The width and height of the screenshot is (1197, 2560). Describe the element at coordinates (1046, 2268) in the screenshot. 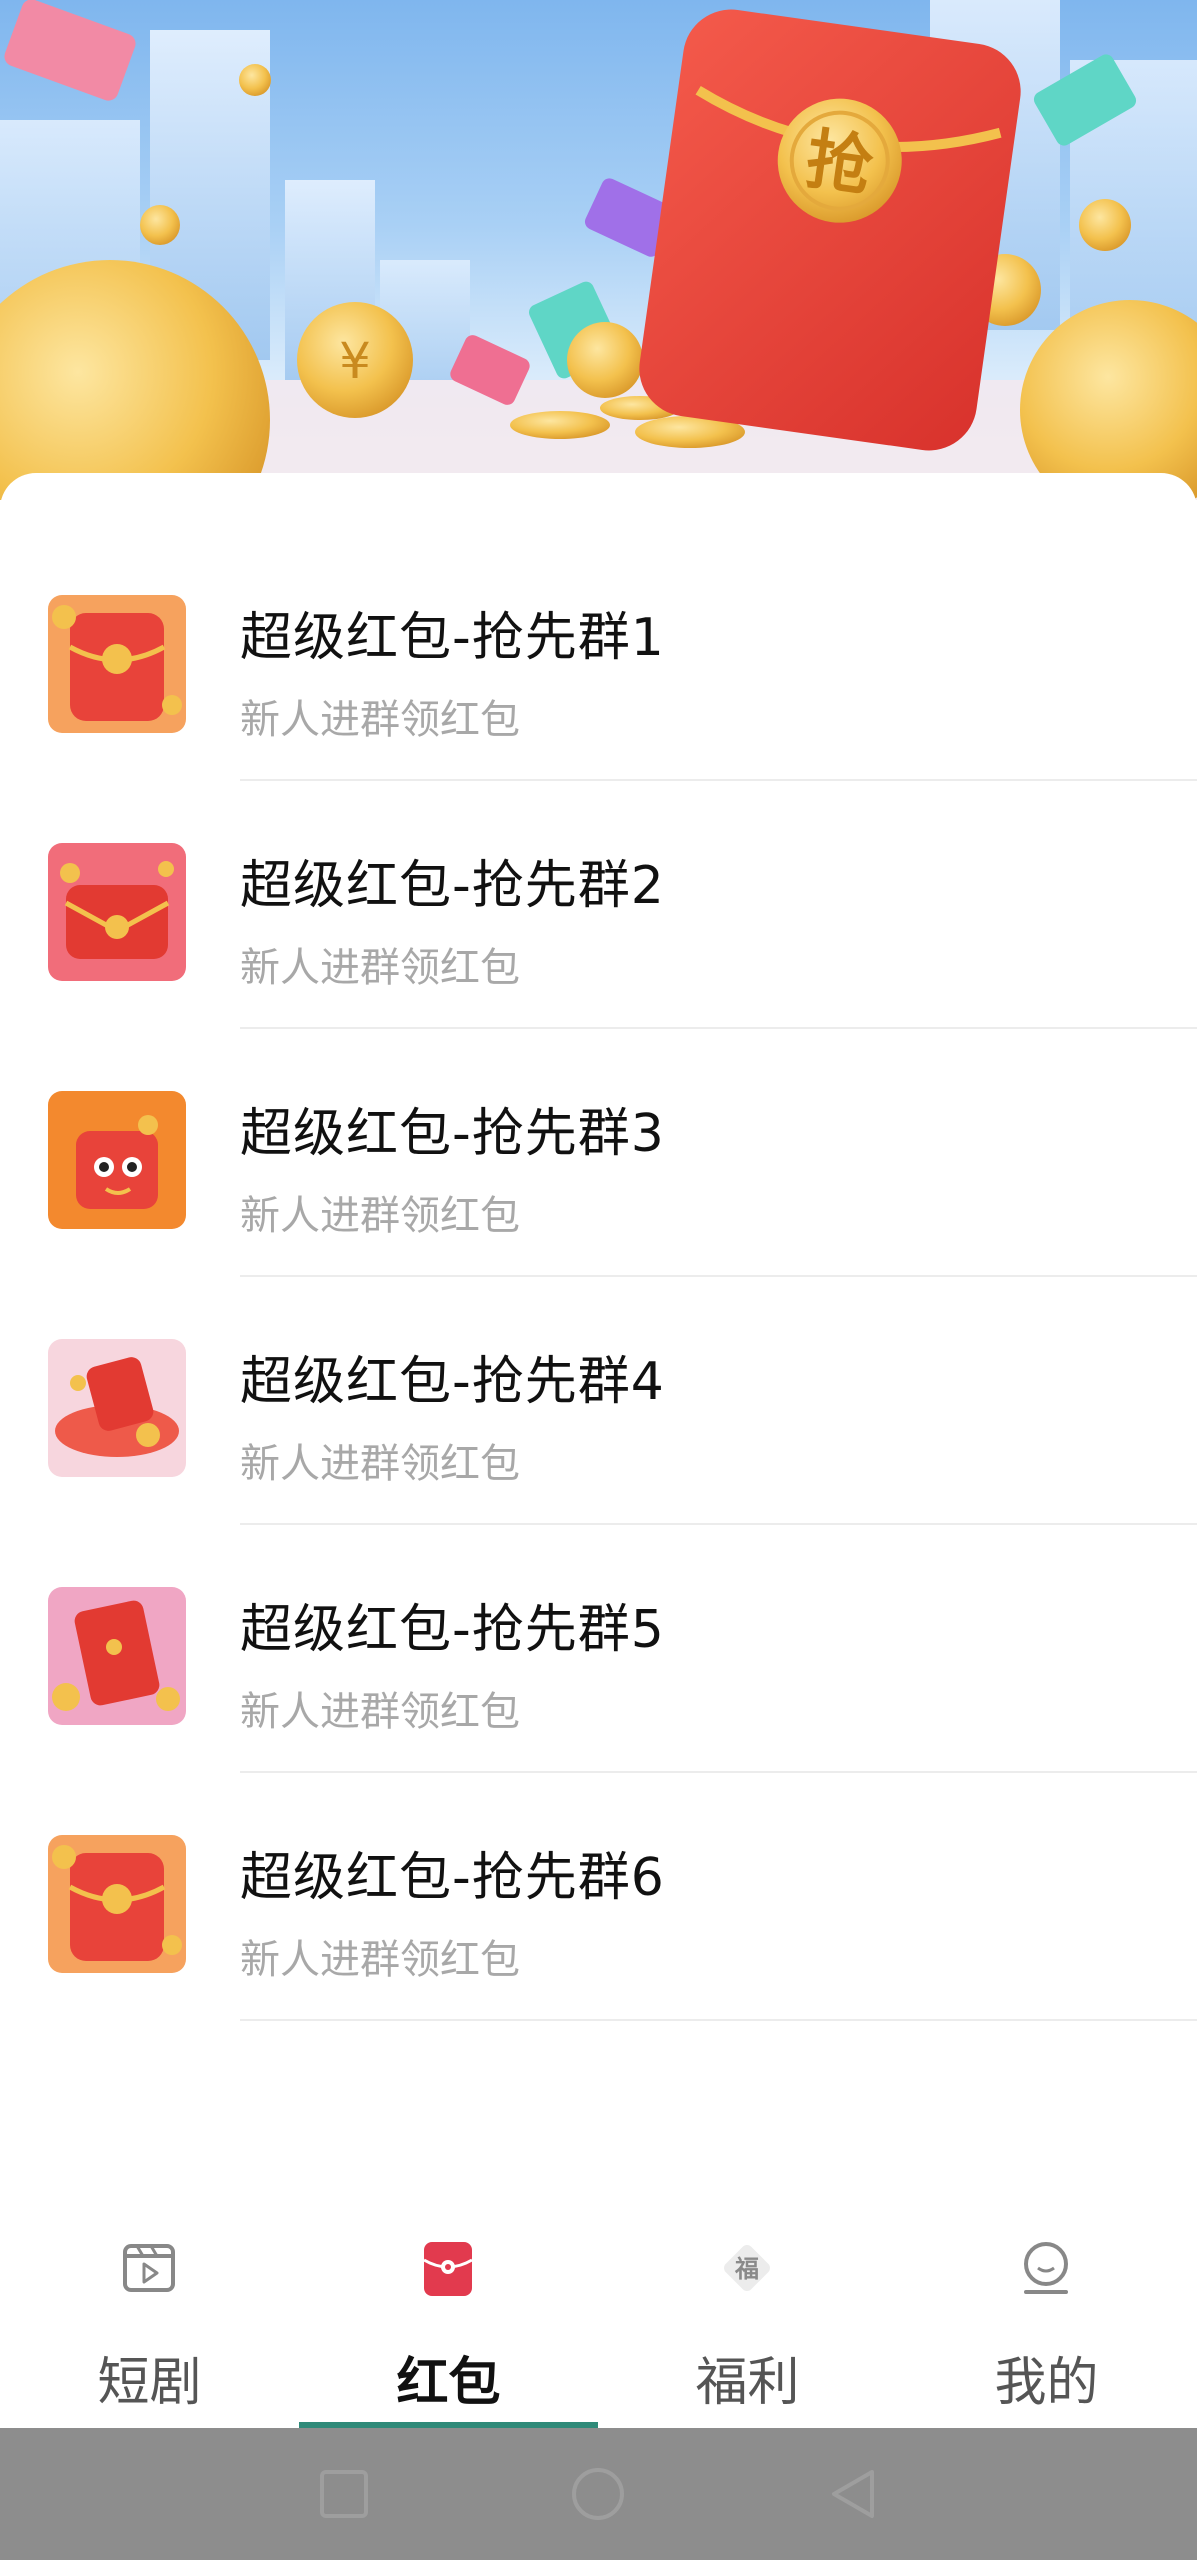

I see `profile-icon` at that location.